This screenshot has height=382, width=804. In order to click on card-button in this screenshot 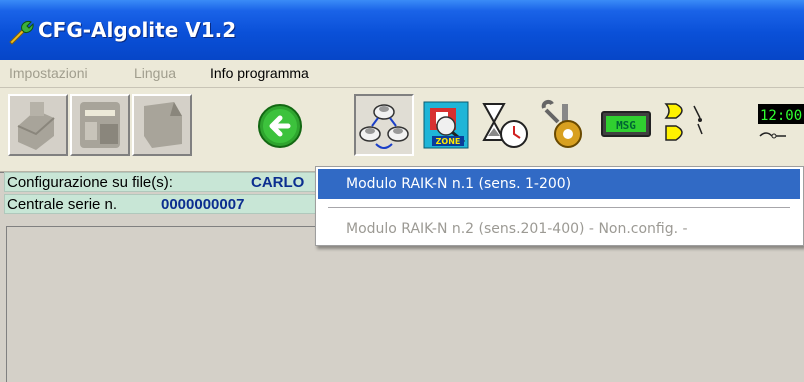, I will do `click(162, 125)`.